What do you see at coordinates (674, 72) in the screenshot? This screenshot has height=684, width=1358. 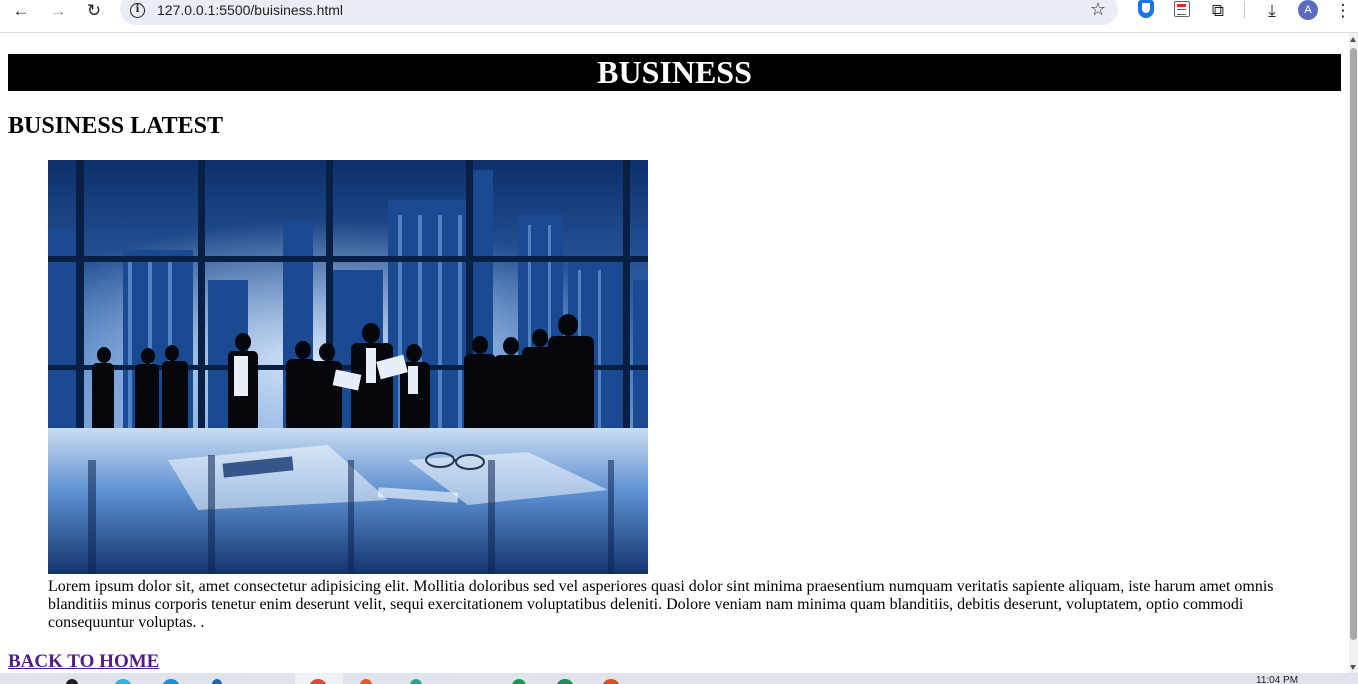 I see `page-banner: BUSINESS` at bounding box center [674, 72].